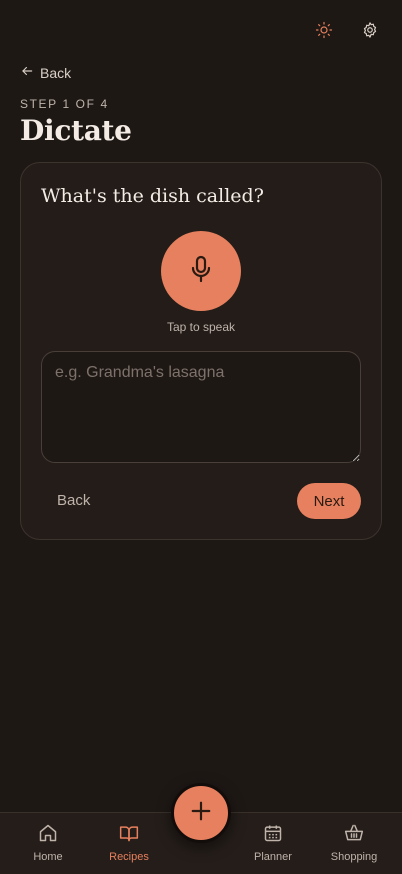 Image resolution: width=402 pixels, height=874 pixels. I want to click on card-back-button: Back, so click(73, 500).